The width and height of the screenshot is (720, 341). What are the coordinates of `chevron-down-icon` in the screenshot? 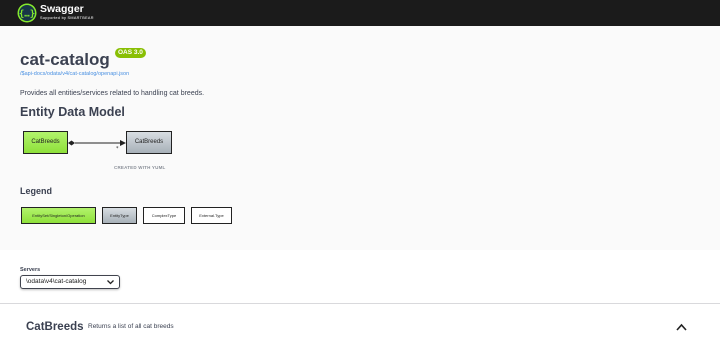 It's located at (110, 282).